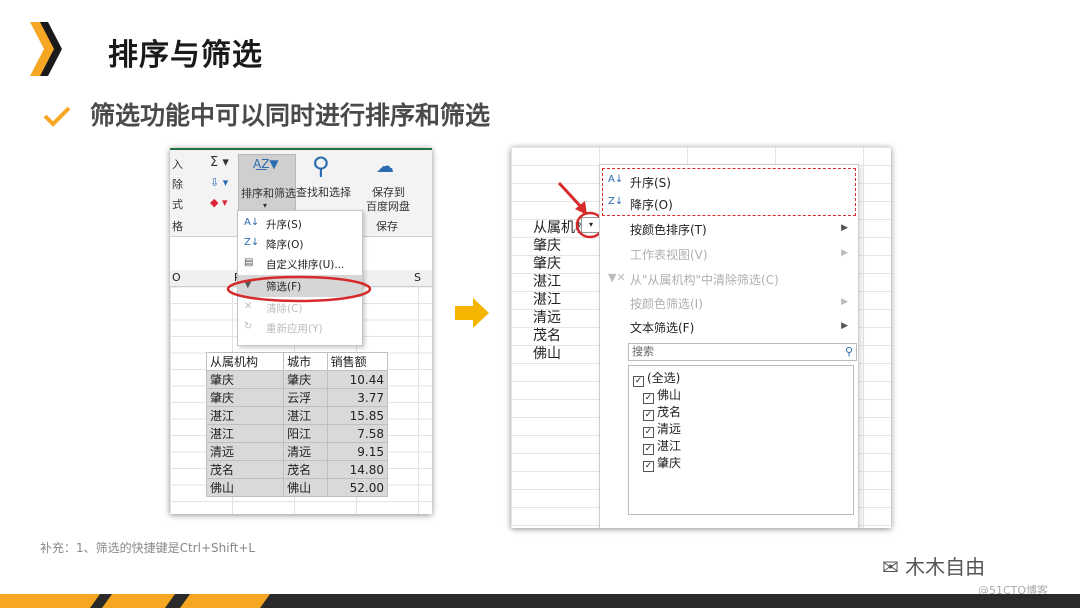 The image size is (1080, 608). Describe the element at coordinates (299, 289) in the screenshot. I see `highlight-ellipse` at that location.